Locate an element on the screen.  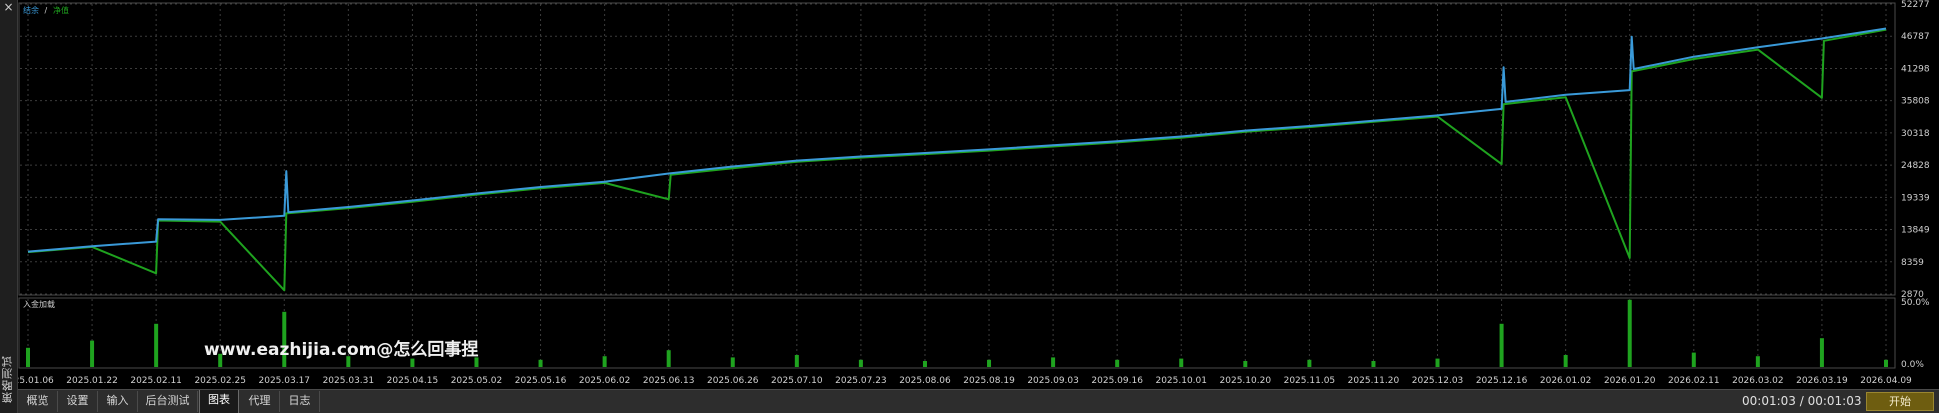
x-tick-label: 2026.01.20 is located at coordinates (1630, 381).